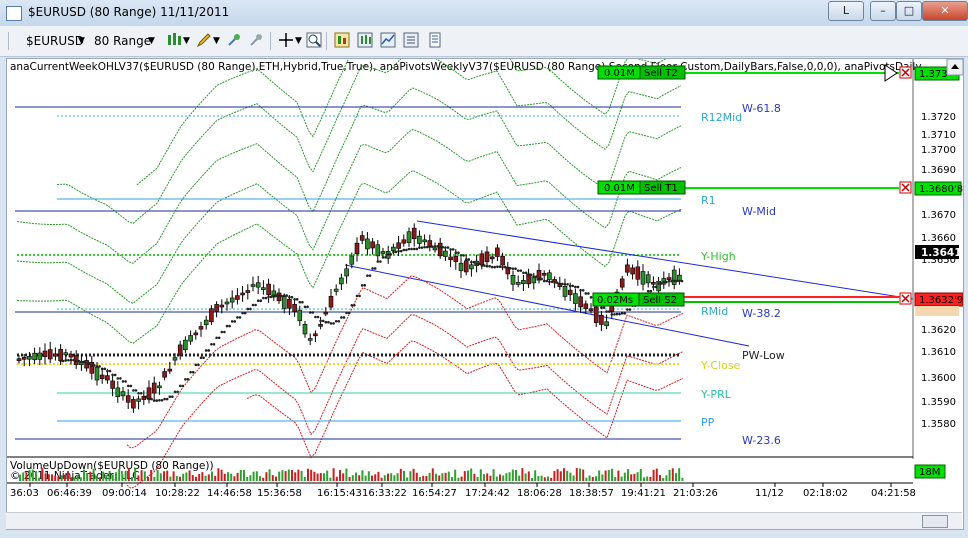 The width and height of the screenshot is (968, 538). Describe the element at coordinates (279, 493) in the screenshot. I see `time-tick-label: 15:36:58` at that location.